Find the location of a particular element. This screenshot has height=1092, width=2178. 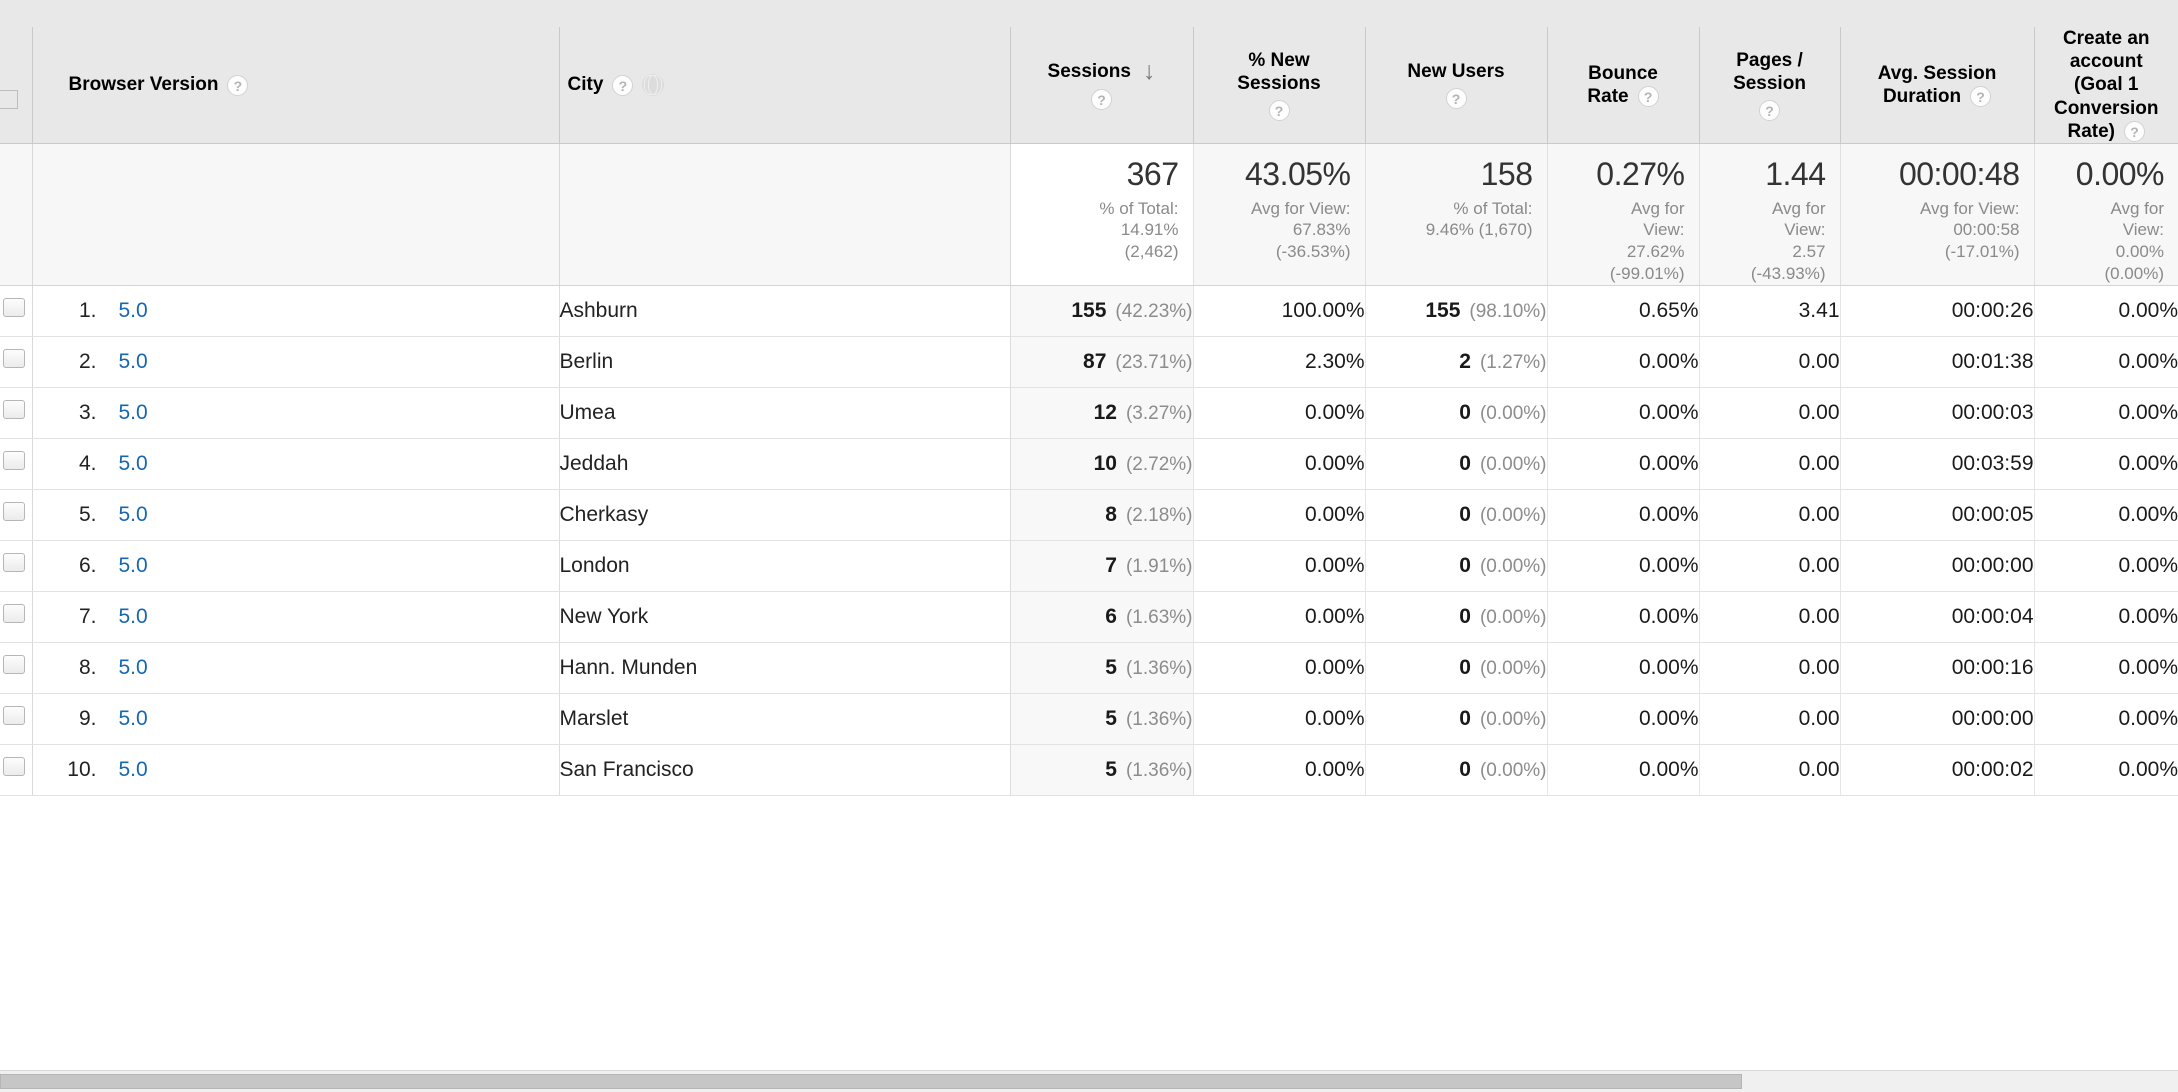

globe-icon is located at coordinates (653, 85).